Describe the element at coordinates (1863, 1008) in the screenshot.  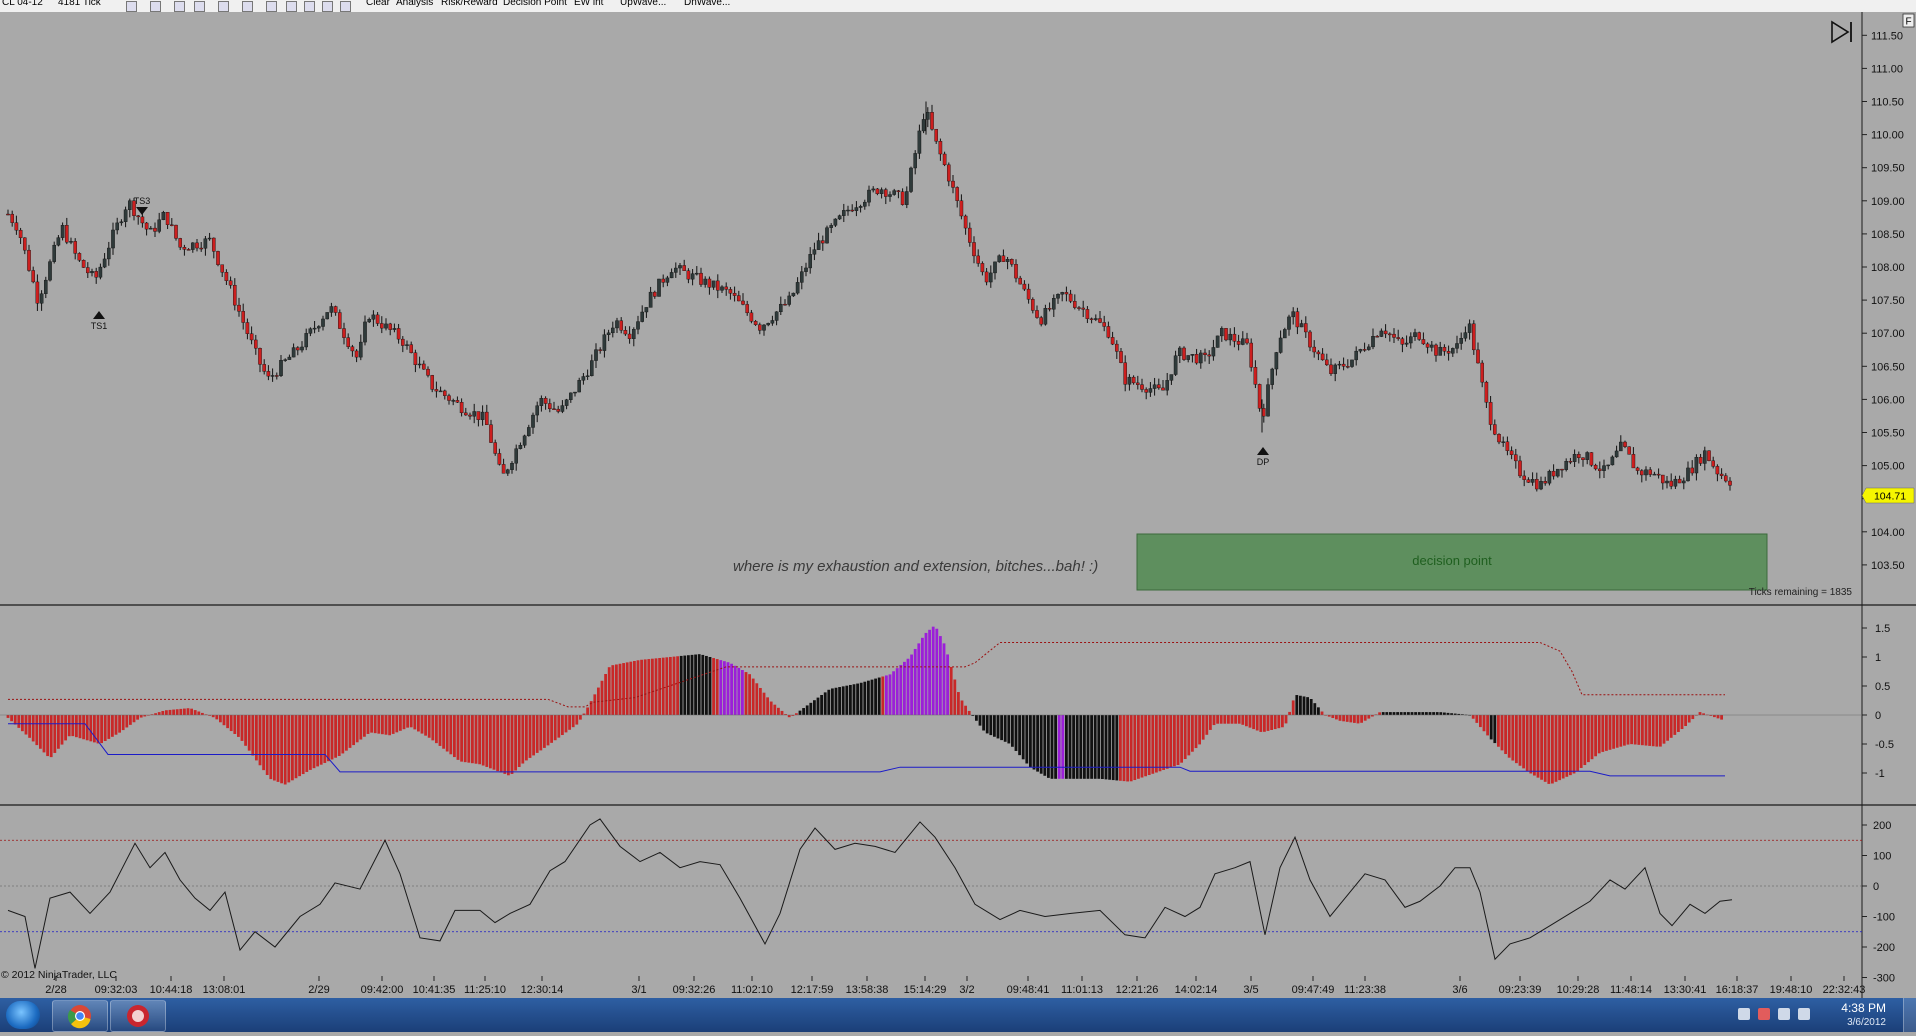
I see `taskbar-clock-time: 4:38 PM` at that location.